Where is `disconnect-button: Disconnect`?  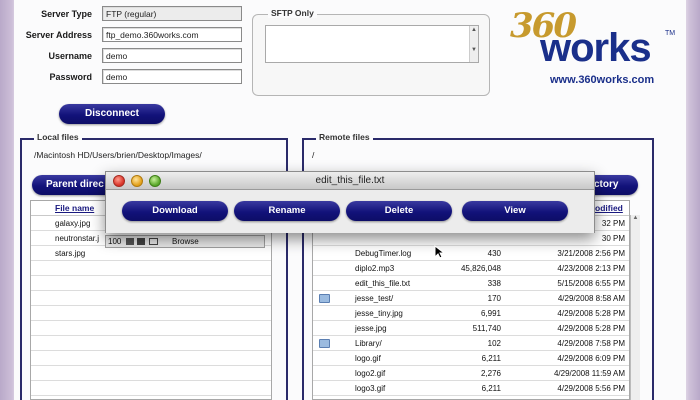
disconnect-button: Disconnect is located at coordinates (112, 114).